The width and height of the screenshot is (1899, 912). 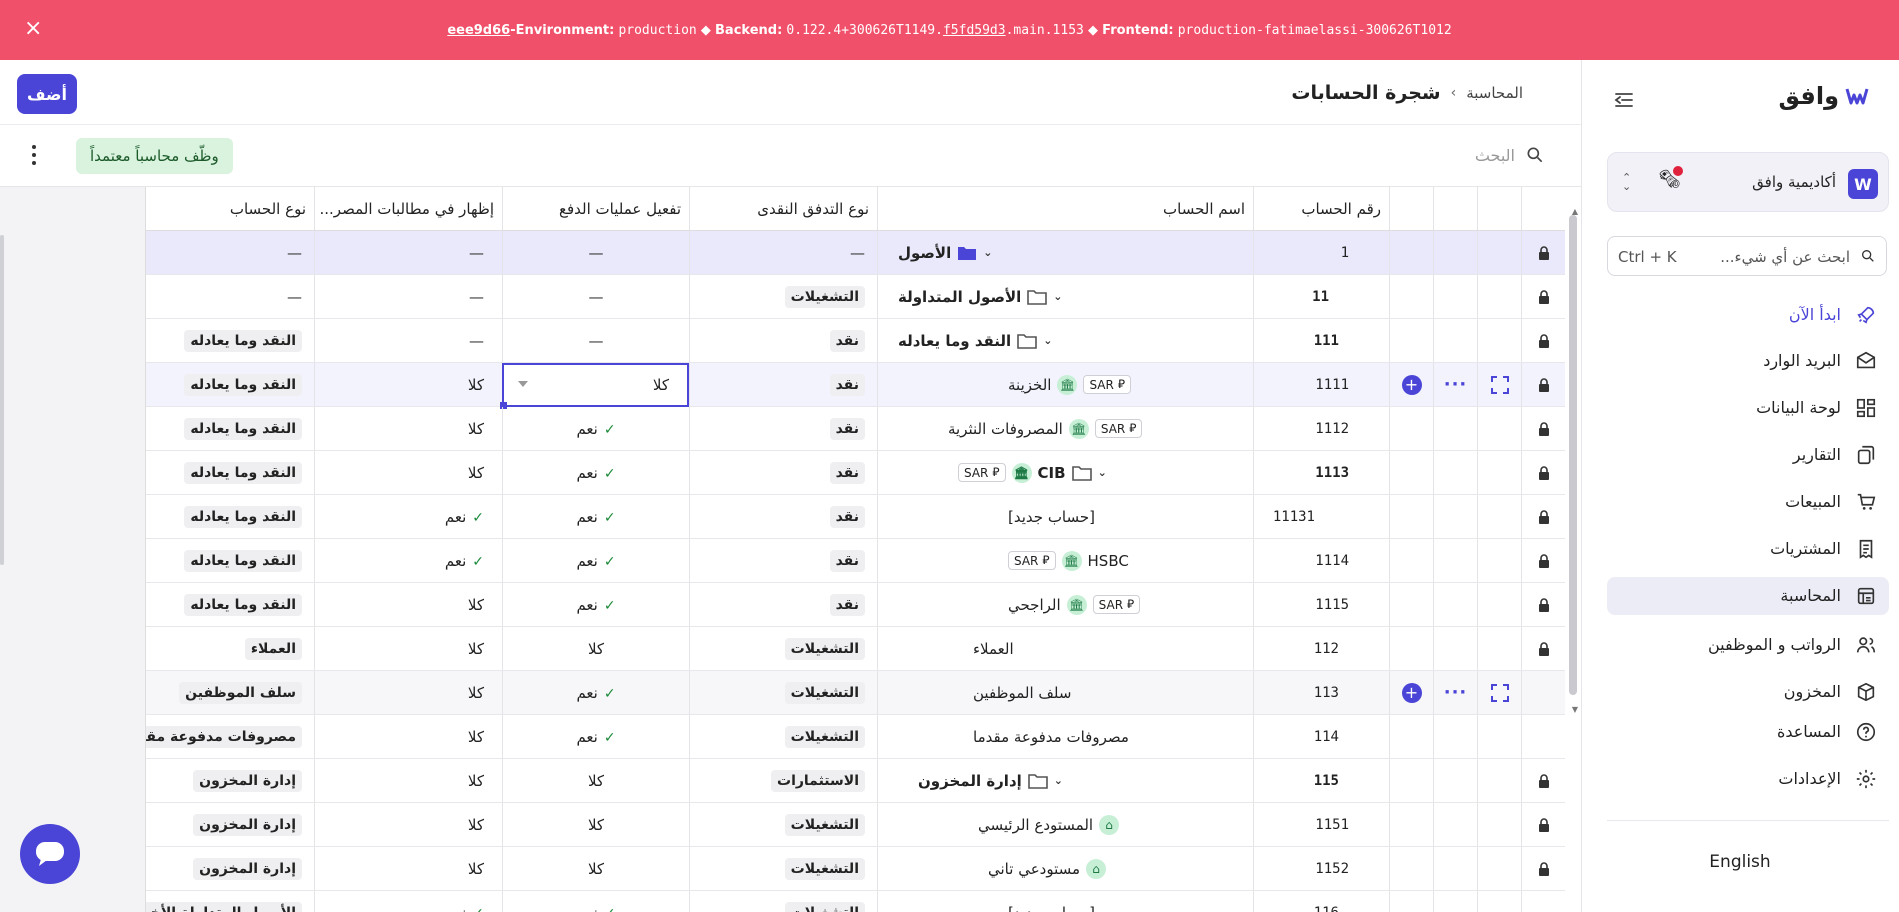 I want to click on warehouse-icon: ⌂, so click(x=1096, y=868).